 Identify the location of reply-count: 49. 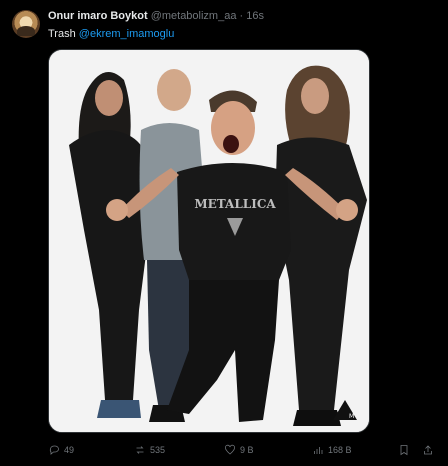
(69, 450).